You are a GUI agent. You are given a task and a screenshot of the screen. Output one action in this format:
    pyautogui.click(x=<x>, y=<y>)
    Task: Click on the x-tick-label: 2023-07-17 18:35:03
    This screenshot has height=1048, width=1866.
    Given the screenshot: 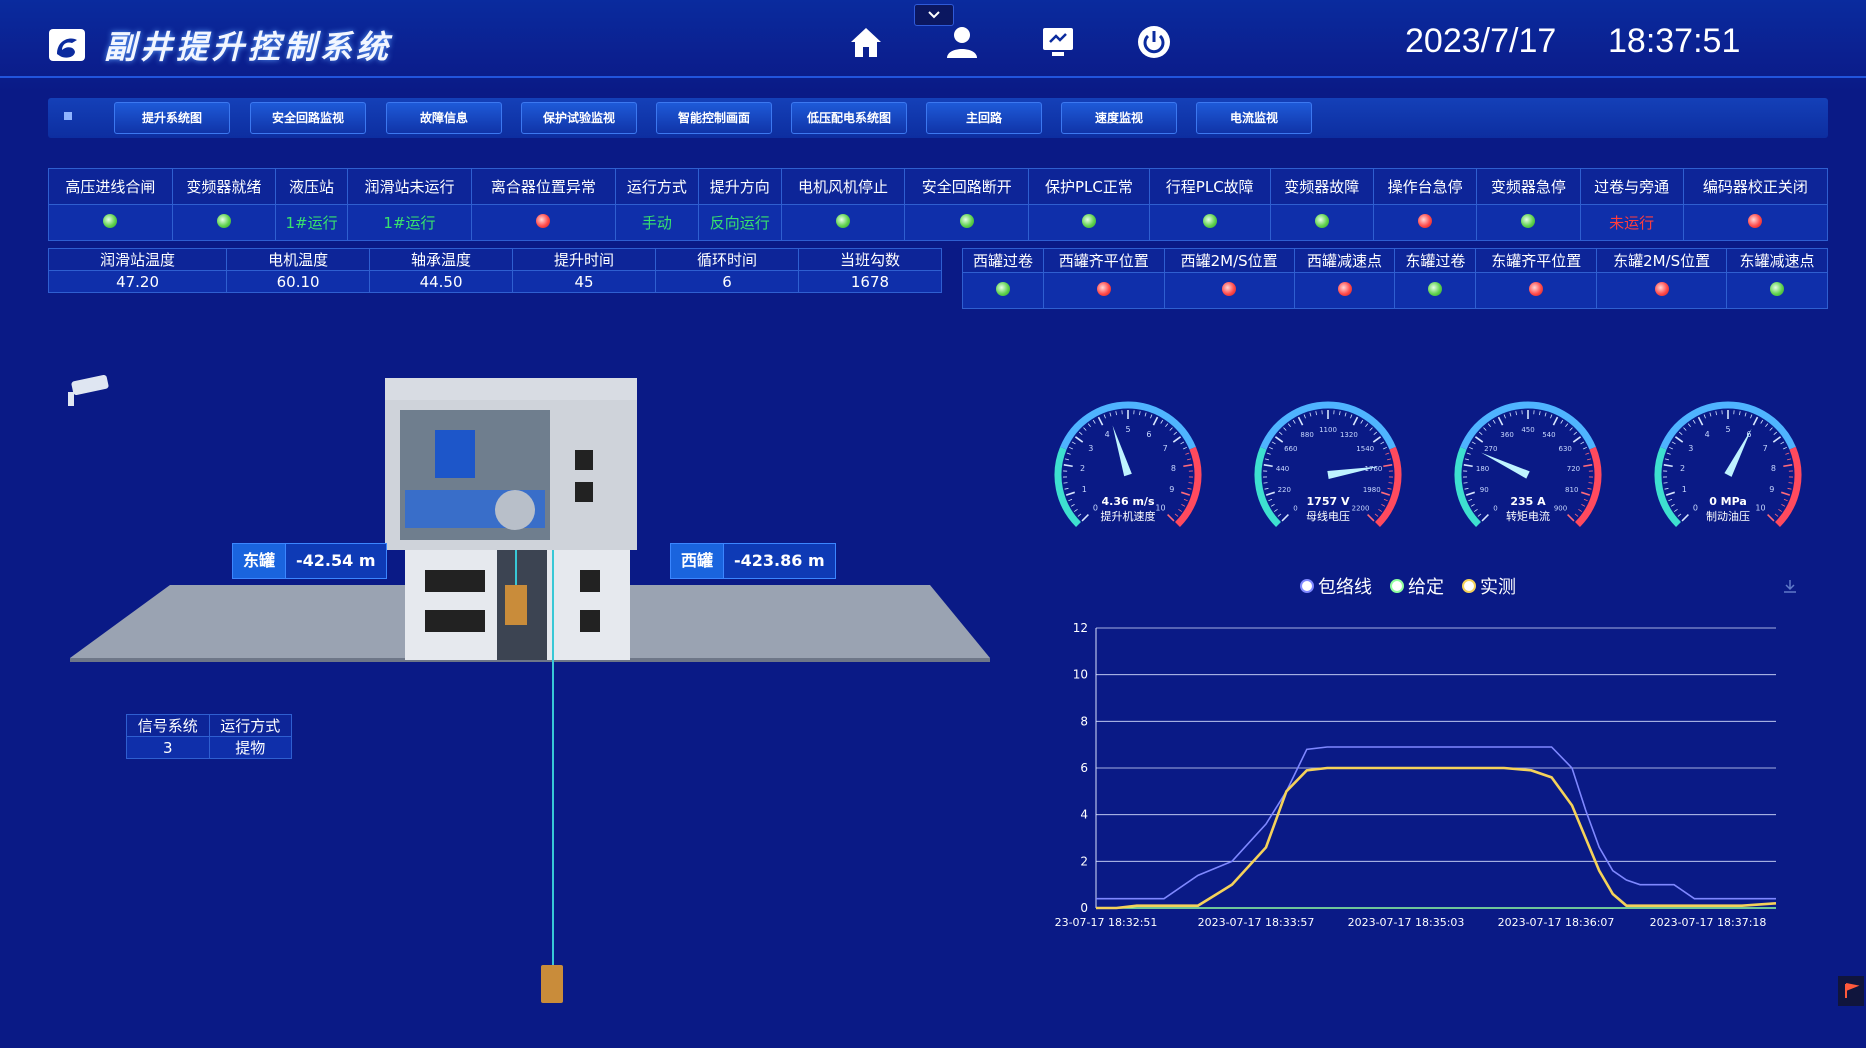 What is the action you would take?
    pyautogui.click(x=1406, y=922)
    